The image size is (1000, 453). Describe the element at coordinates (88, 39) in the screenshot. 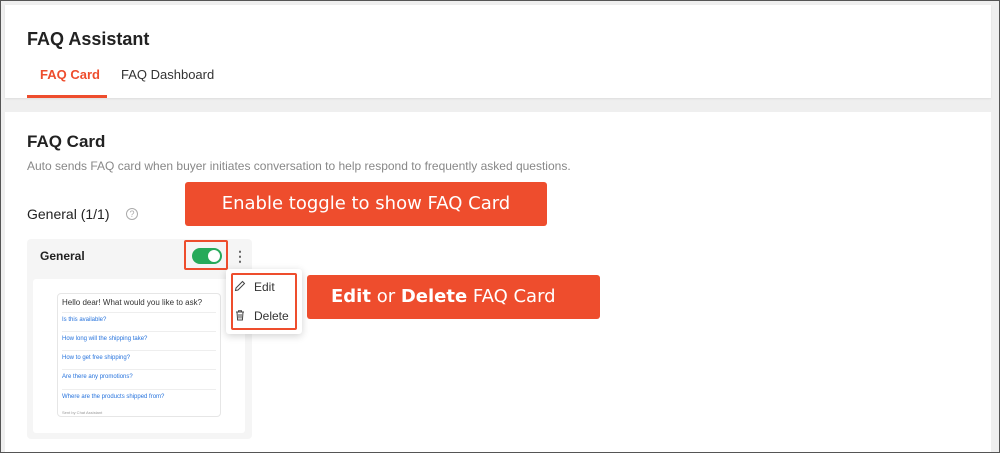

I see `page-title: FAQ Assistant` at that location.